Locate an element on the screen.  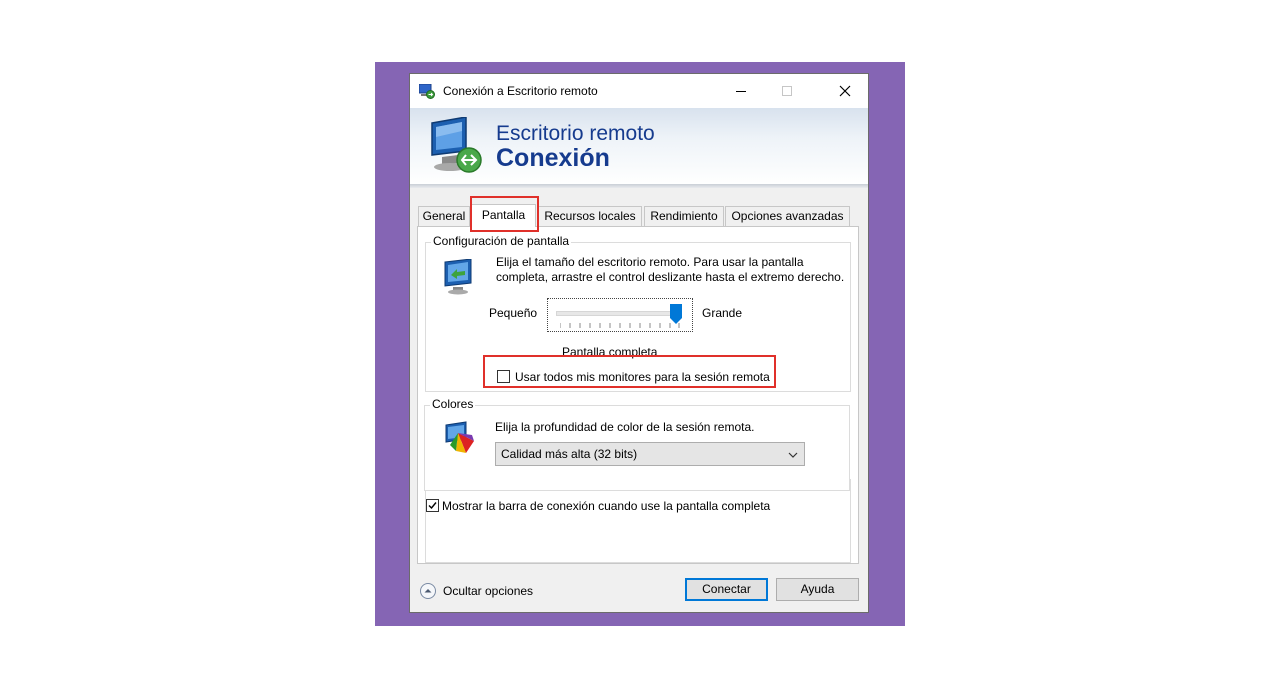
color-depth-value: Calidad más alta (32 bits) is located at coordinates (569, 454).